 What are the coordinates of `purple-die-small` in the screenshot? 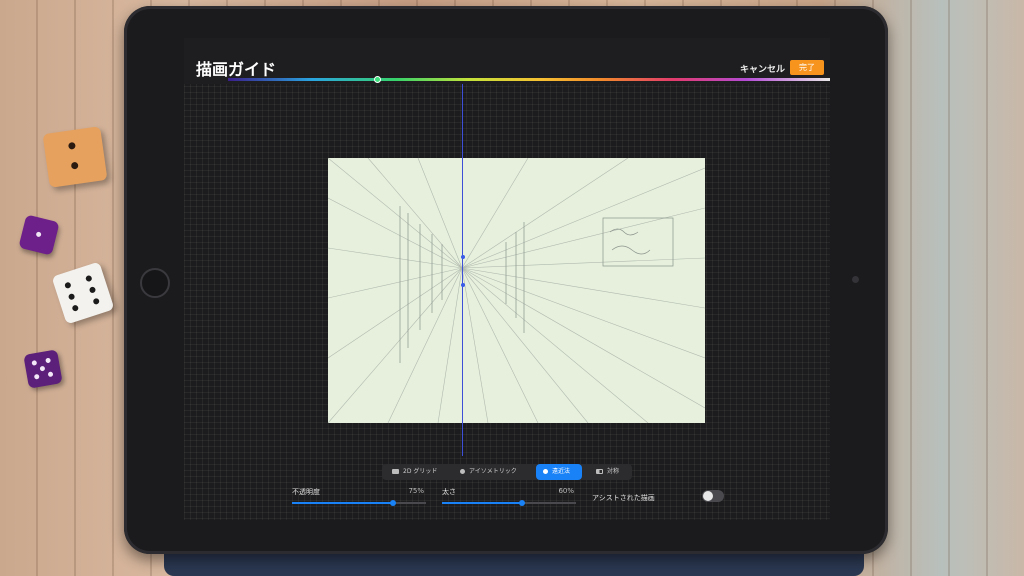 It's located at (39, 235).